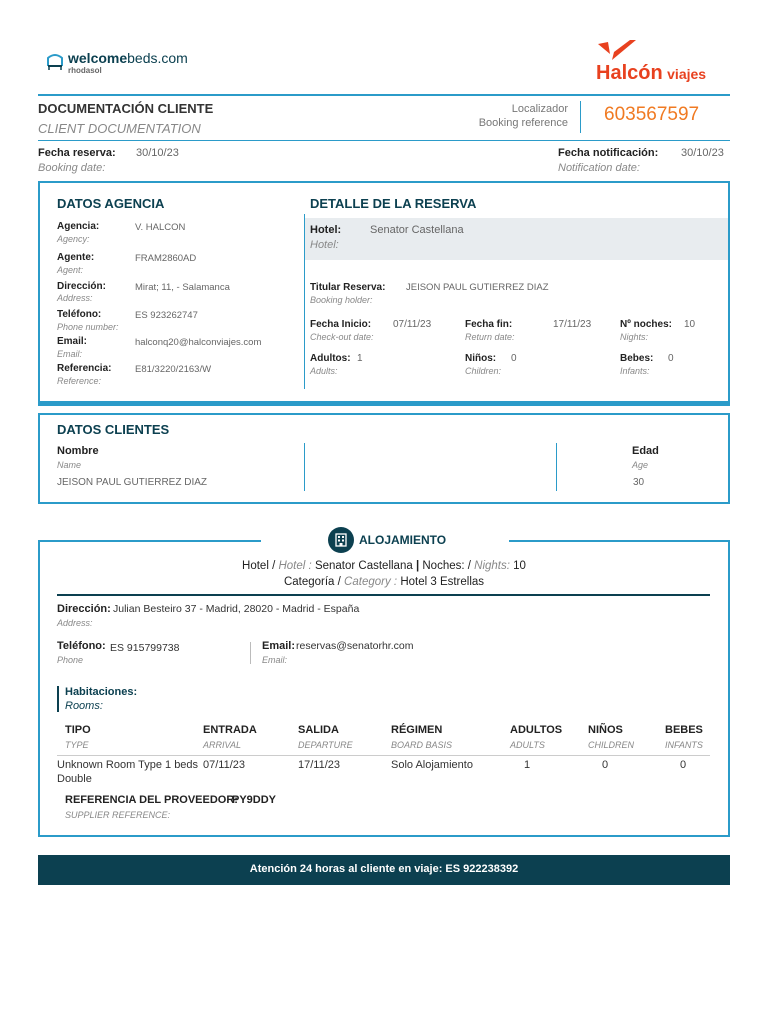 Image resolution: width=768 pixels, height=1024 pixels. What do you see at coordinates (483, 371) in the screenshot?
I see `children-label-en: Children:` at bounding box center [483, 371].